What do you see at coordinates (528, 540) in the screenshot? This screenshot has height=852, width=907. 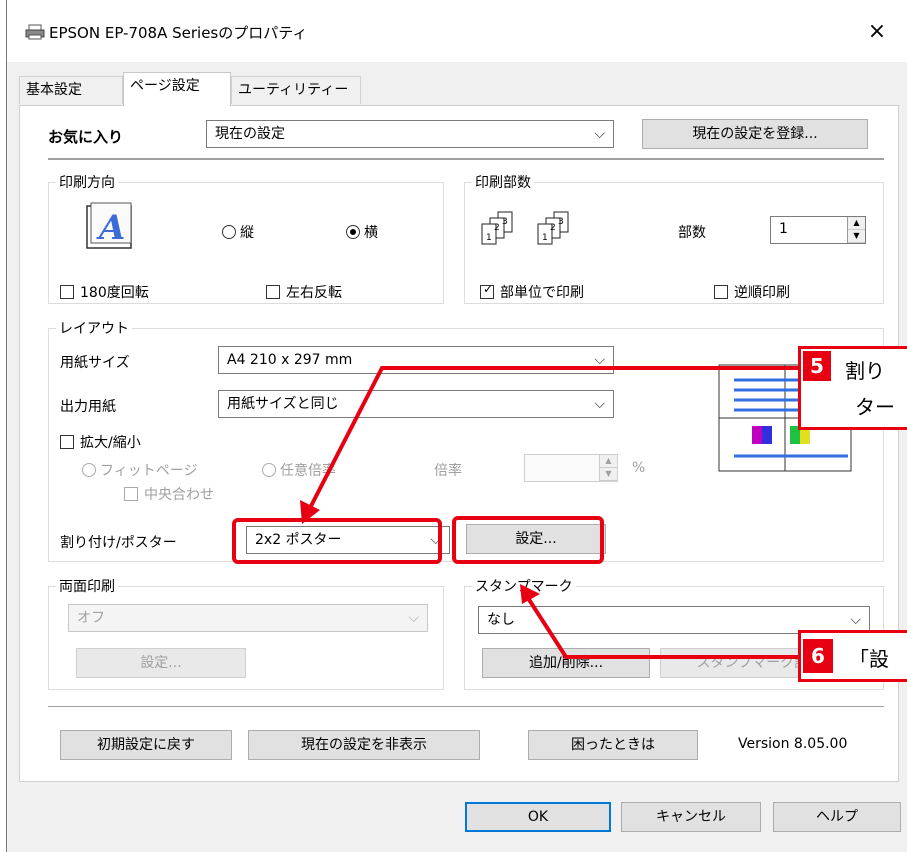 I see `highlight-nup-settings` at bounding box center [528, 540].